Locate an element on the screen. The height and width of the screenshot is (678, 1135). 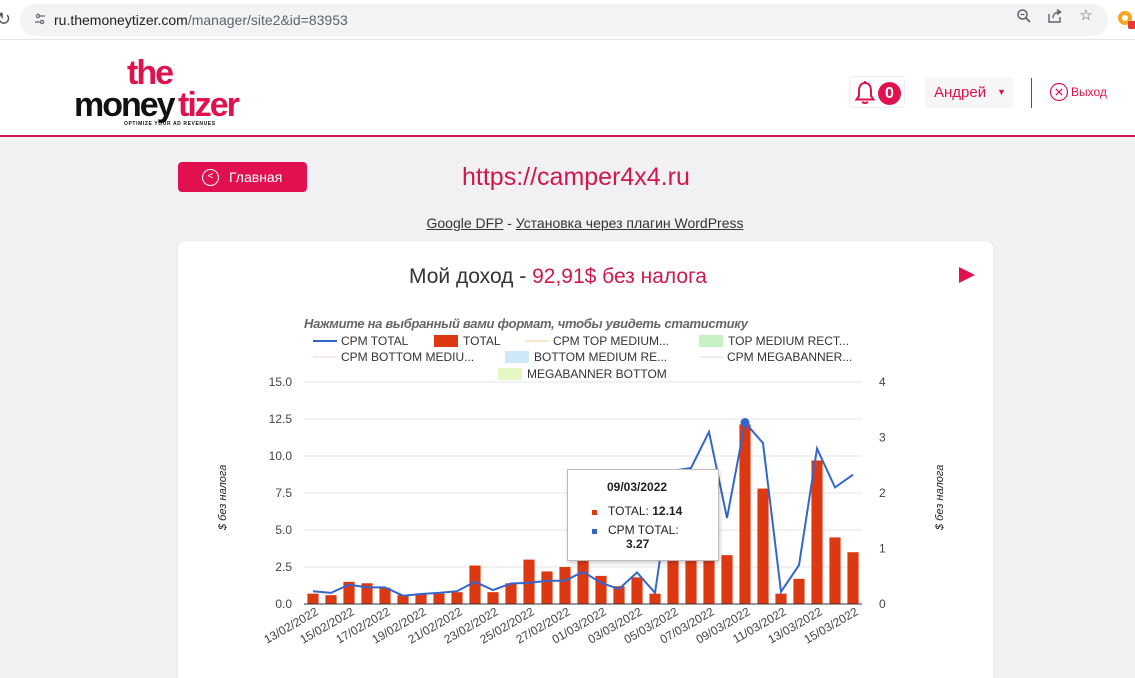
right-tick-label: 4 is located at coordinates (882, 382).